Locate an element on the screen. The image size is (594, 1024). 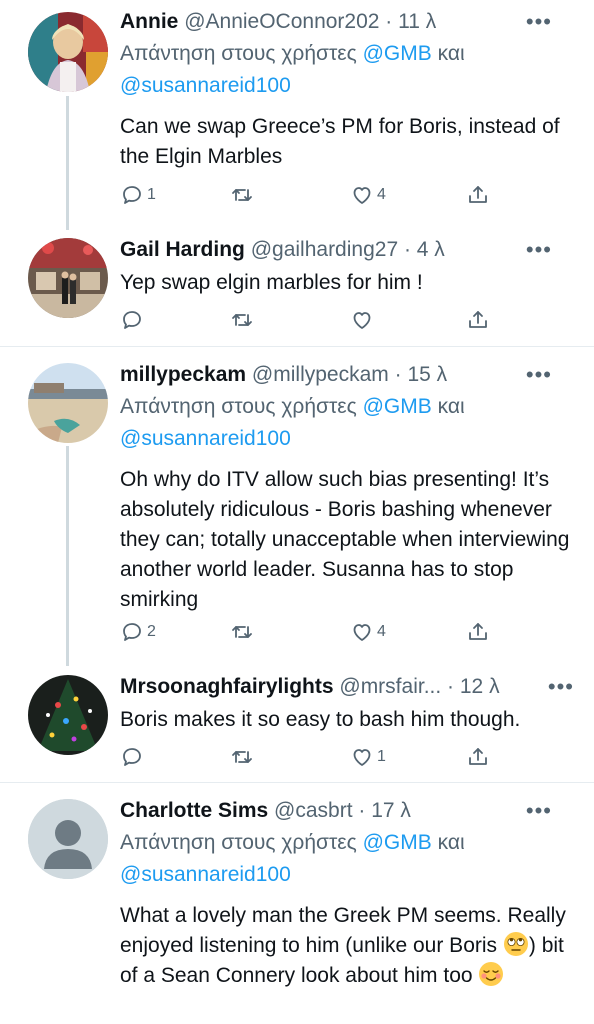
relieved-smile-emoji is located at coordinates (491, 974).